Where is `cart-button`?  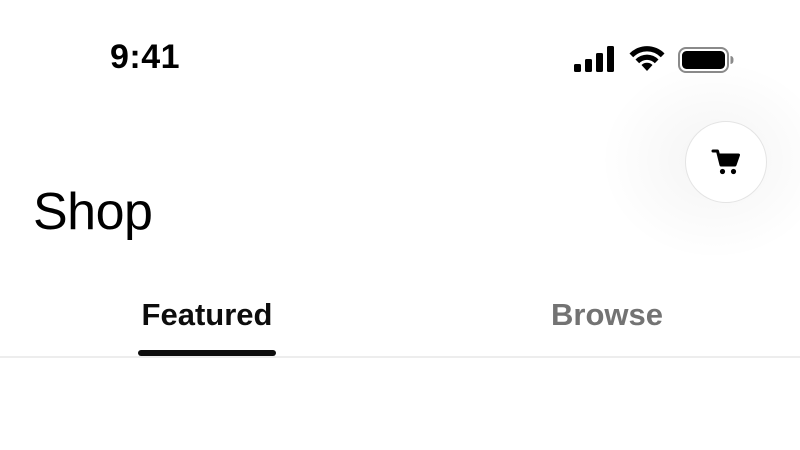
cart-button is located at coordinates (726, 162).